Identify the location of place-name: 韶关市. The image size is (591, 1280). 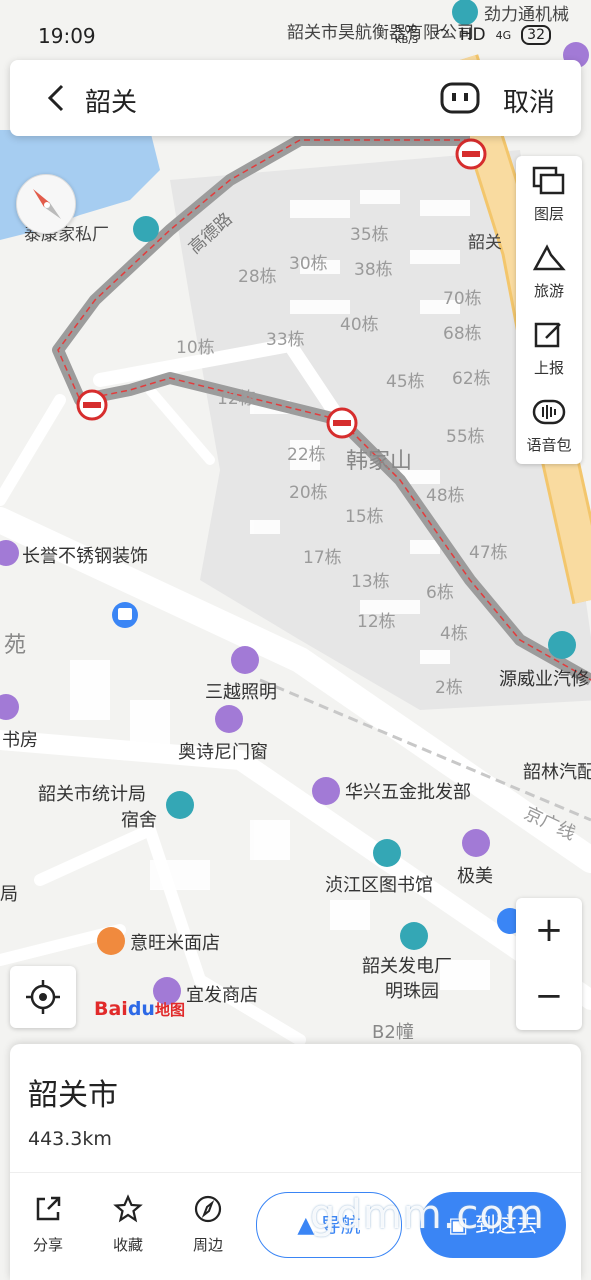
(73, 1095).